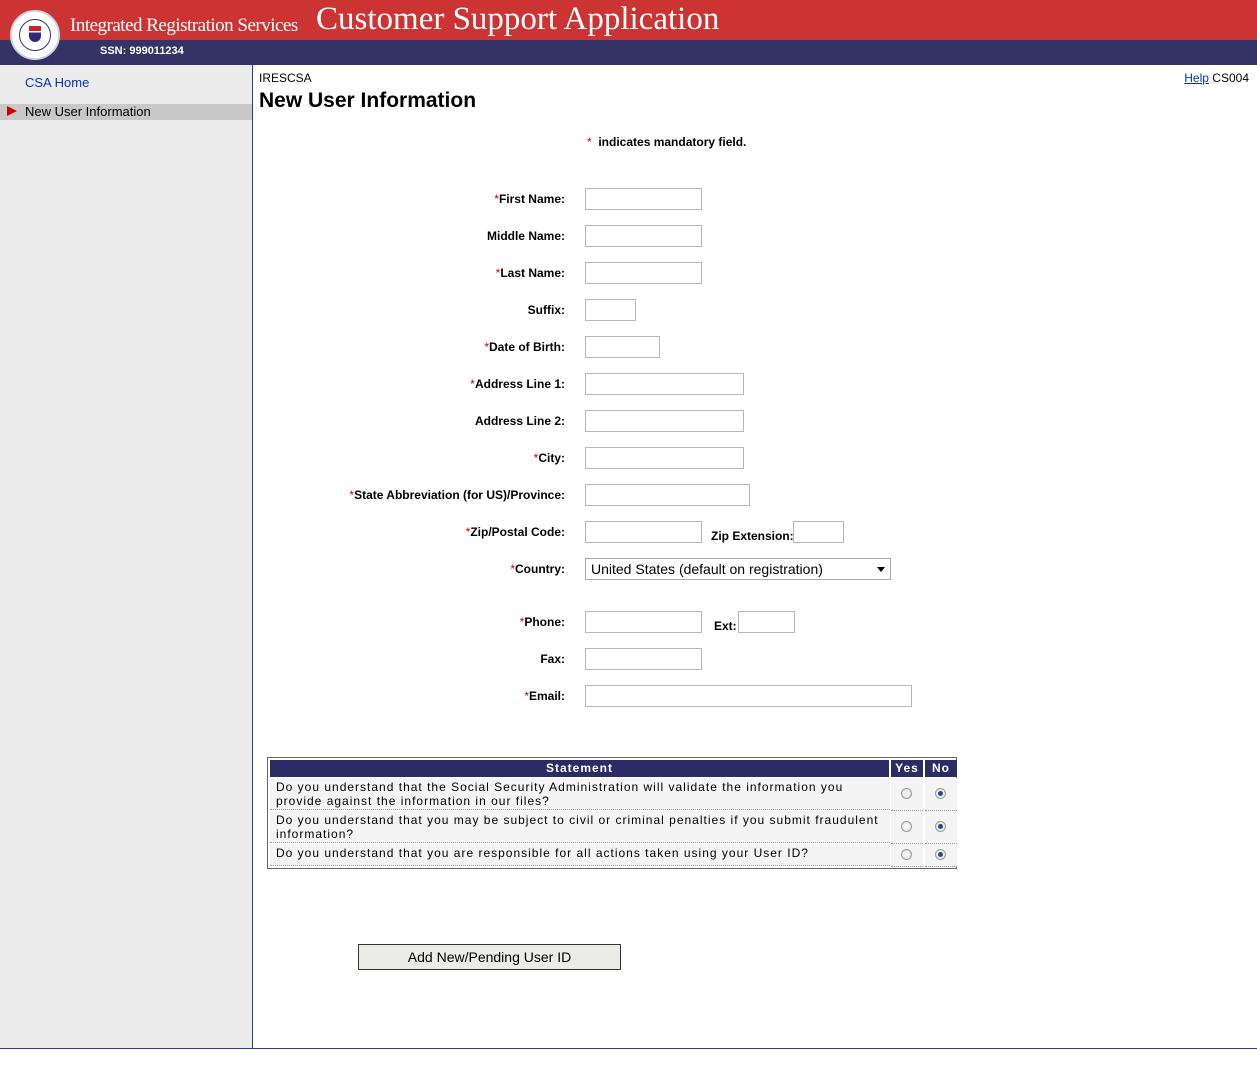 The height and width of the screenshot is (1085, 1257). Describe the element at coordinates (667, 495) in the screenshot. I see `state-field` at that location.